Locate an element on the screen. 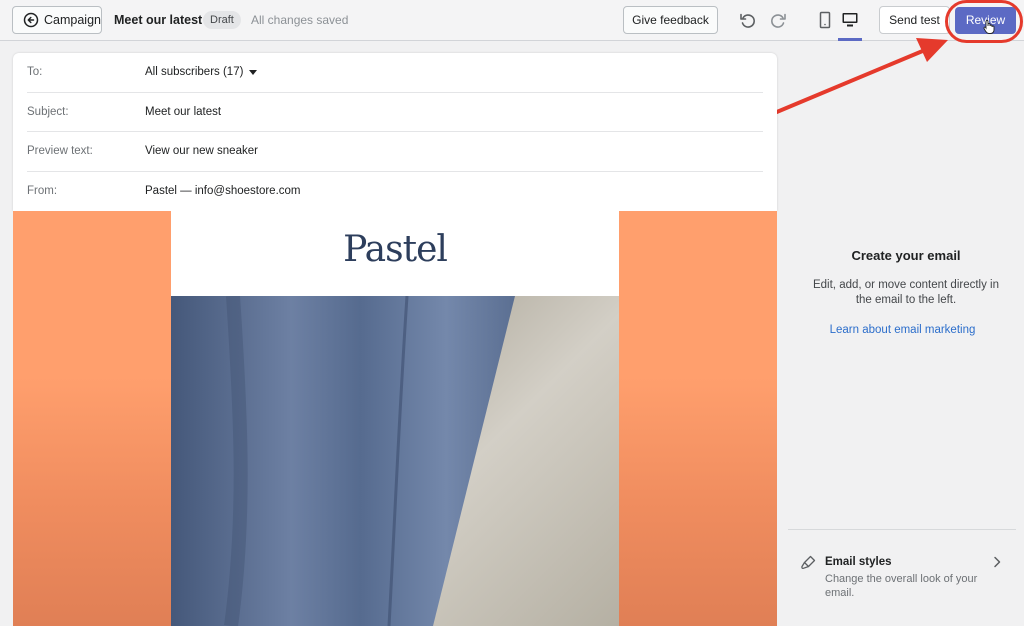 This screenshot has width=1024, height=626. desktop-view-icon is located at coordinates (850, 20).